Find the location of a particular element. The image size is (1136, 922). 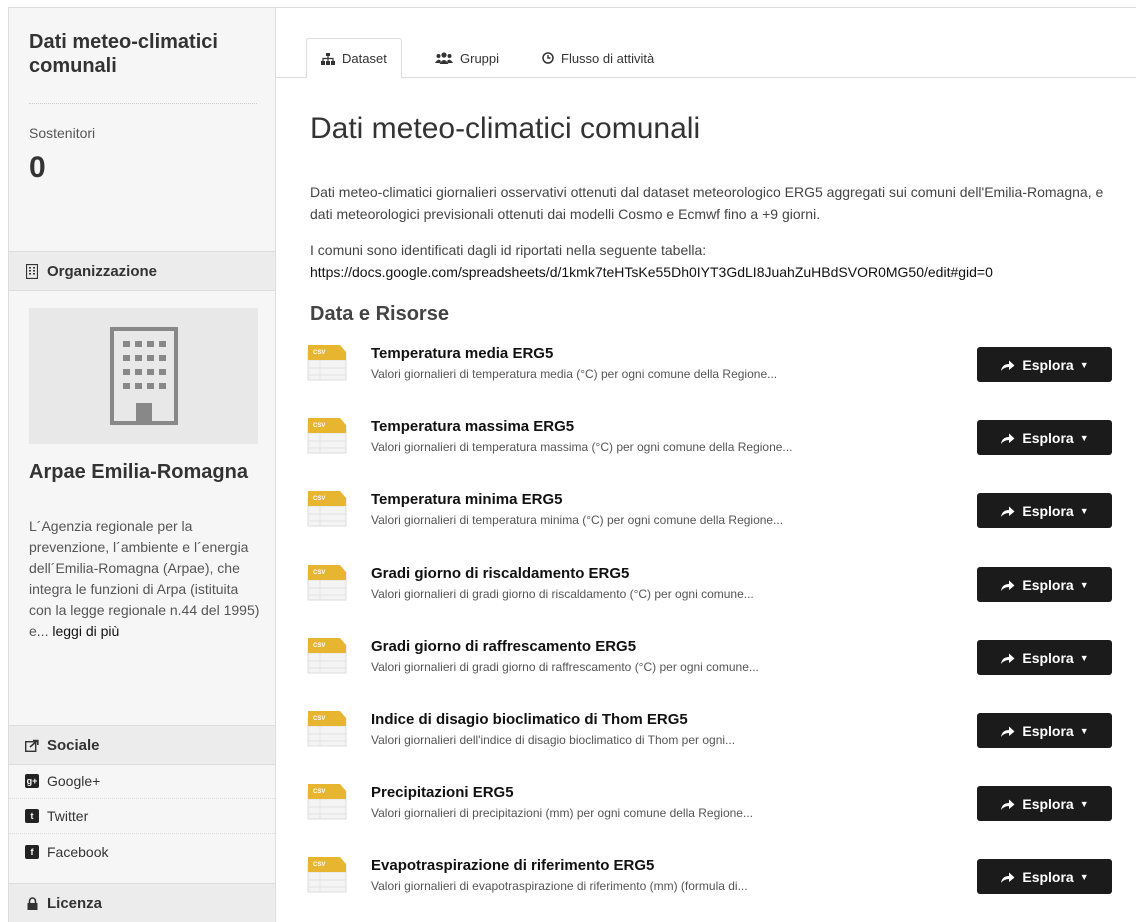

organization-heading-label: Organizzazione is located at coordinates (102, 271).